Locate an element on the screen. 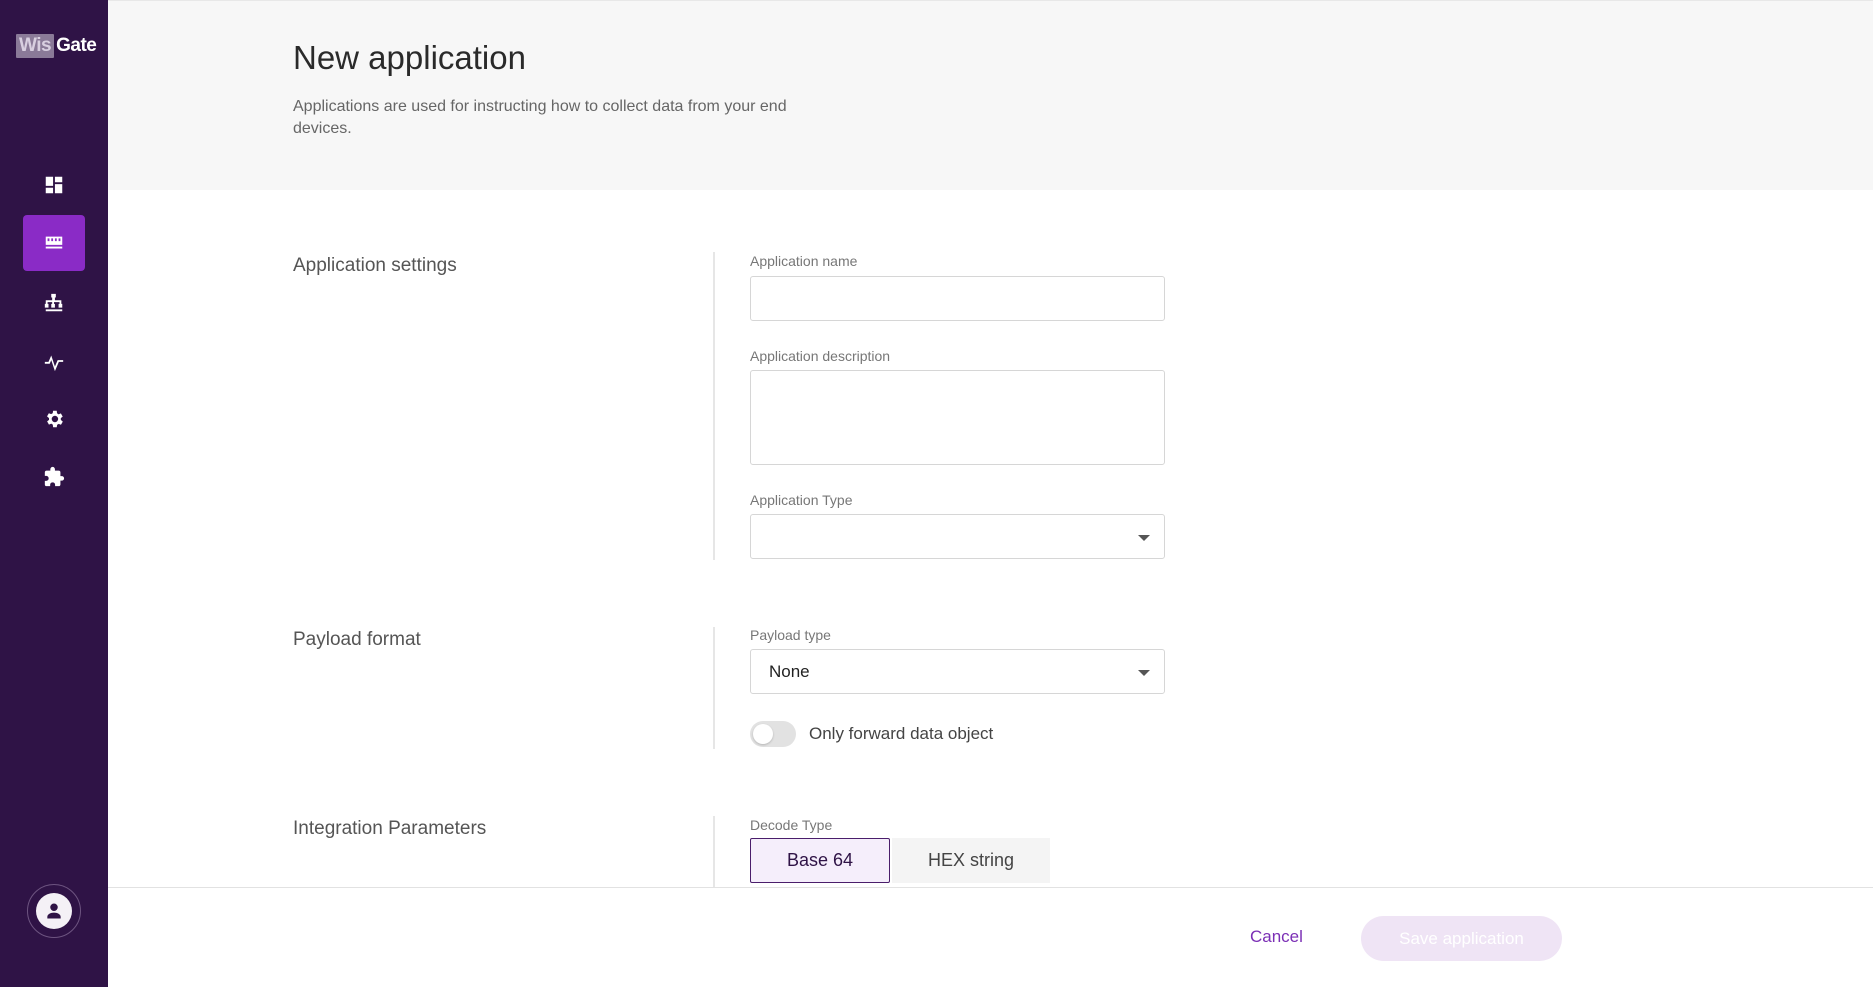 This screenshot has width=1873, height=987. application-description-textarea is located at coordinates (957, 417).